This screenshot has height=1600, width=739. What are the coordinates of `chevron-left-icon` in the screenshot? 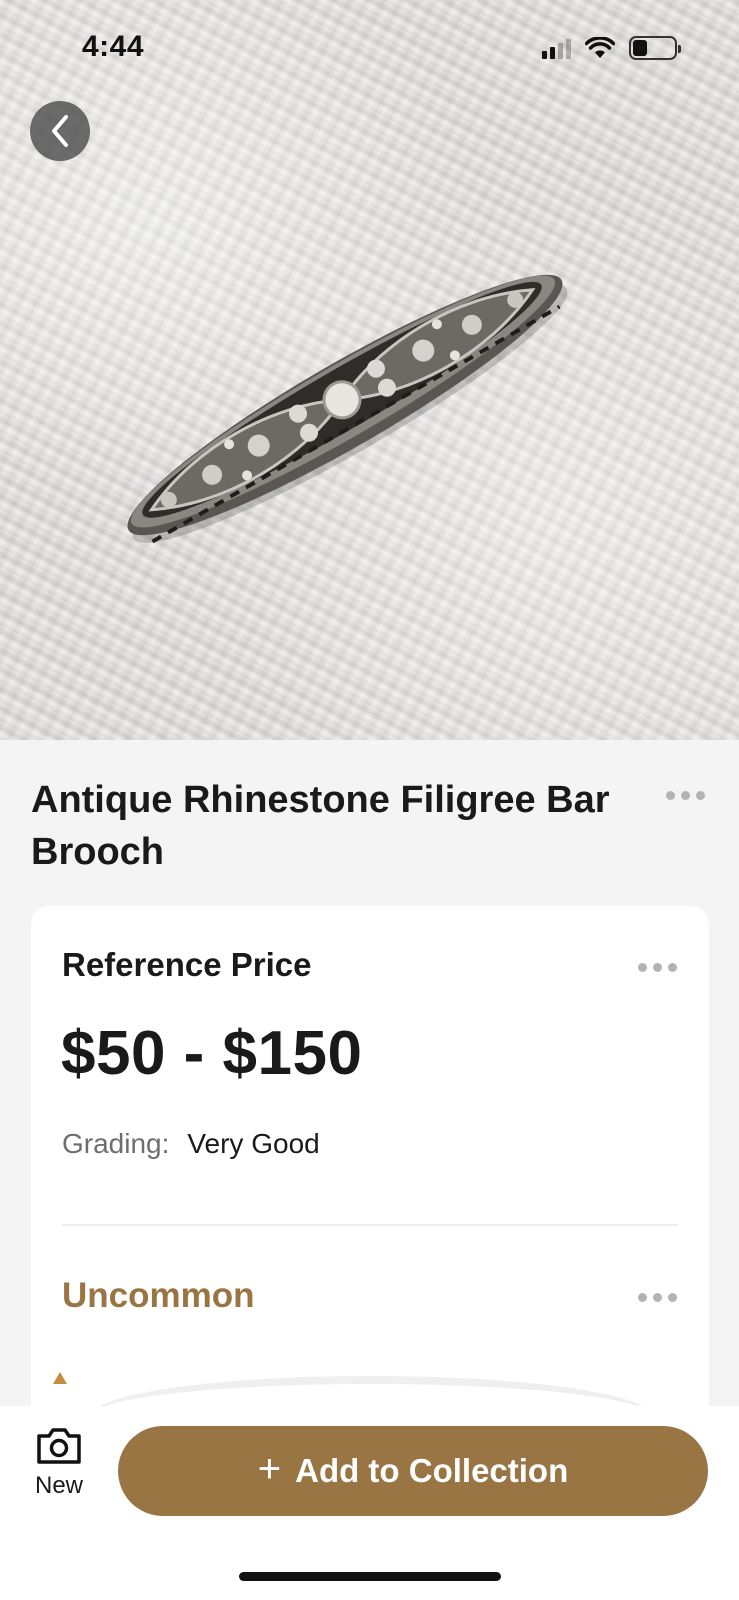 It's located at (60, 131).